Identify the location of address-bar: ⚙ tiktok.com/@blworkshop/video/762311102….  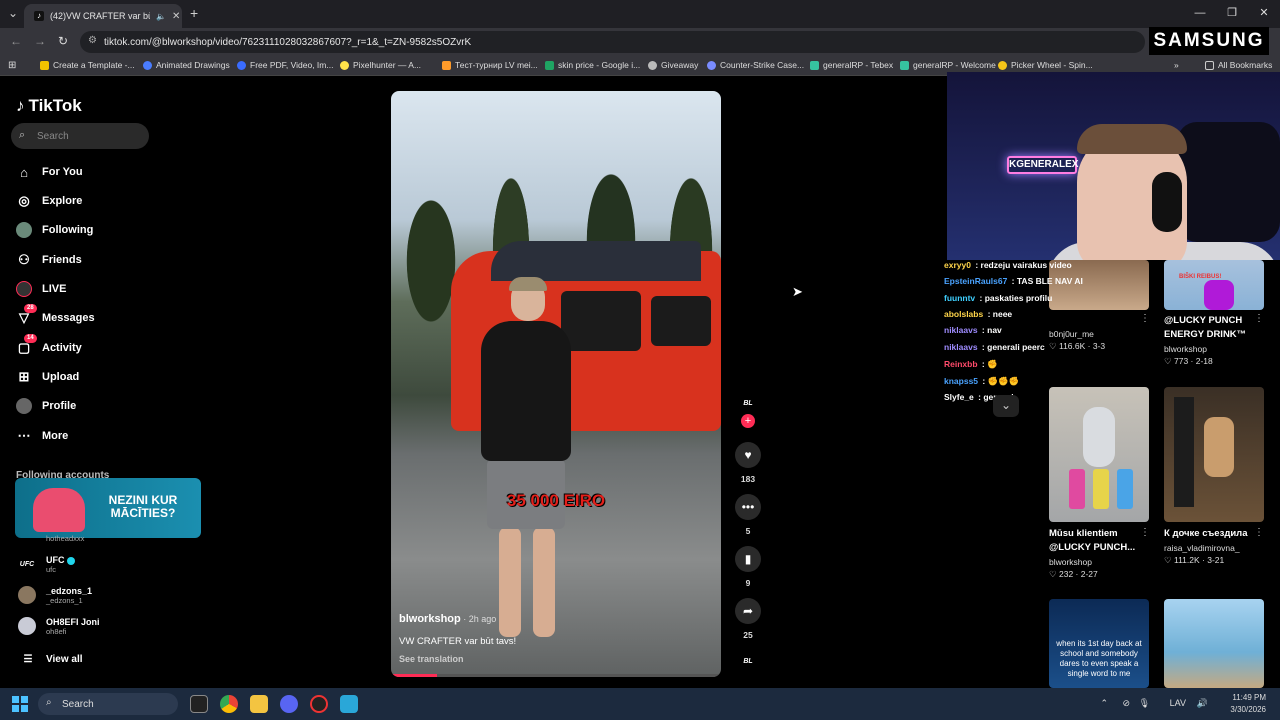
(612, 42).